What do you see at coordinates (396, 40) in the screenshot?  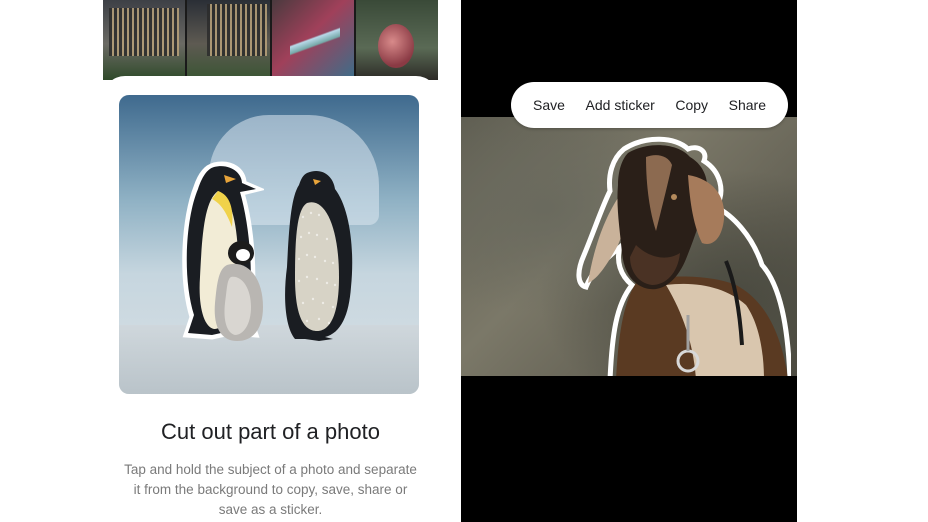 I see `gallery-thumbnail-sphere-sculpture` at bounding box center [396, 40].